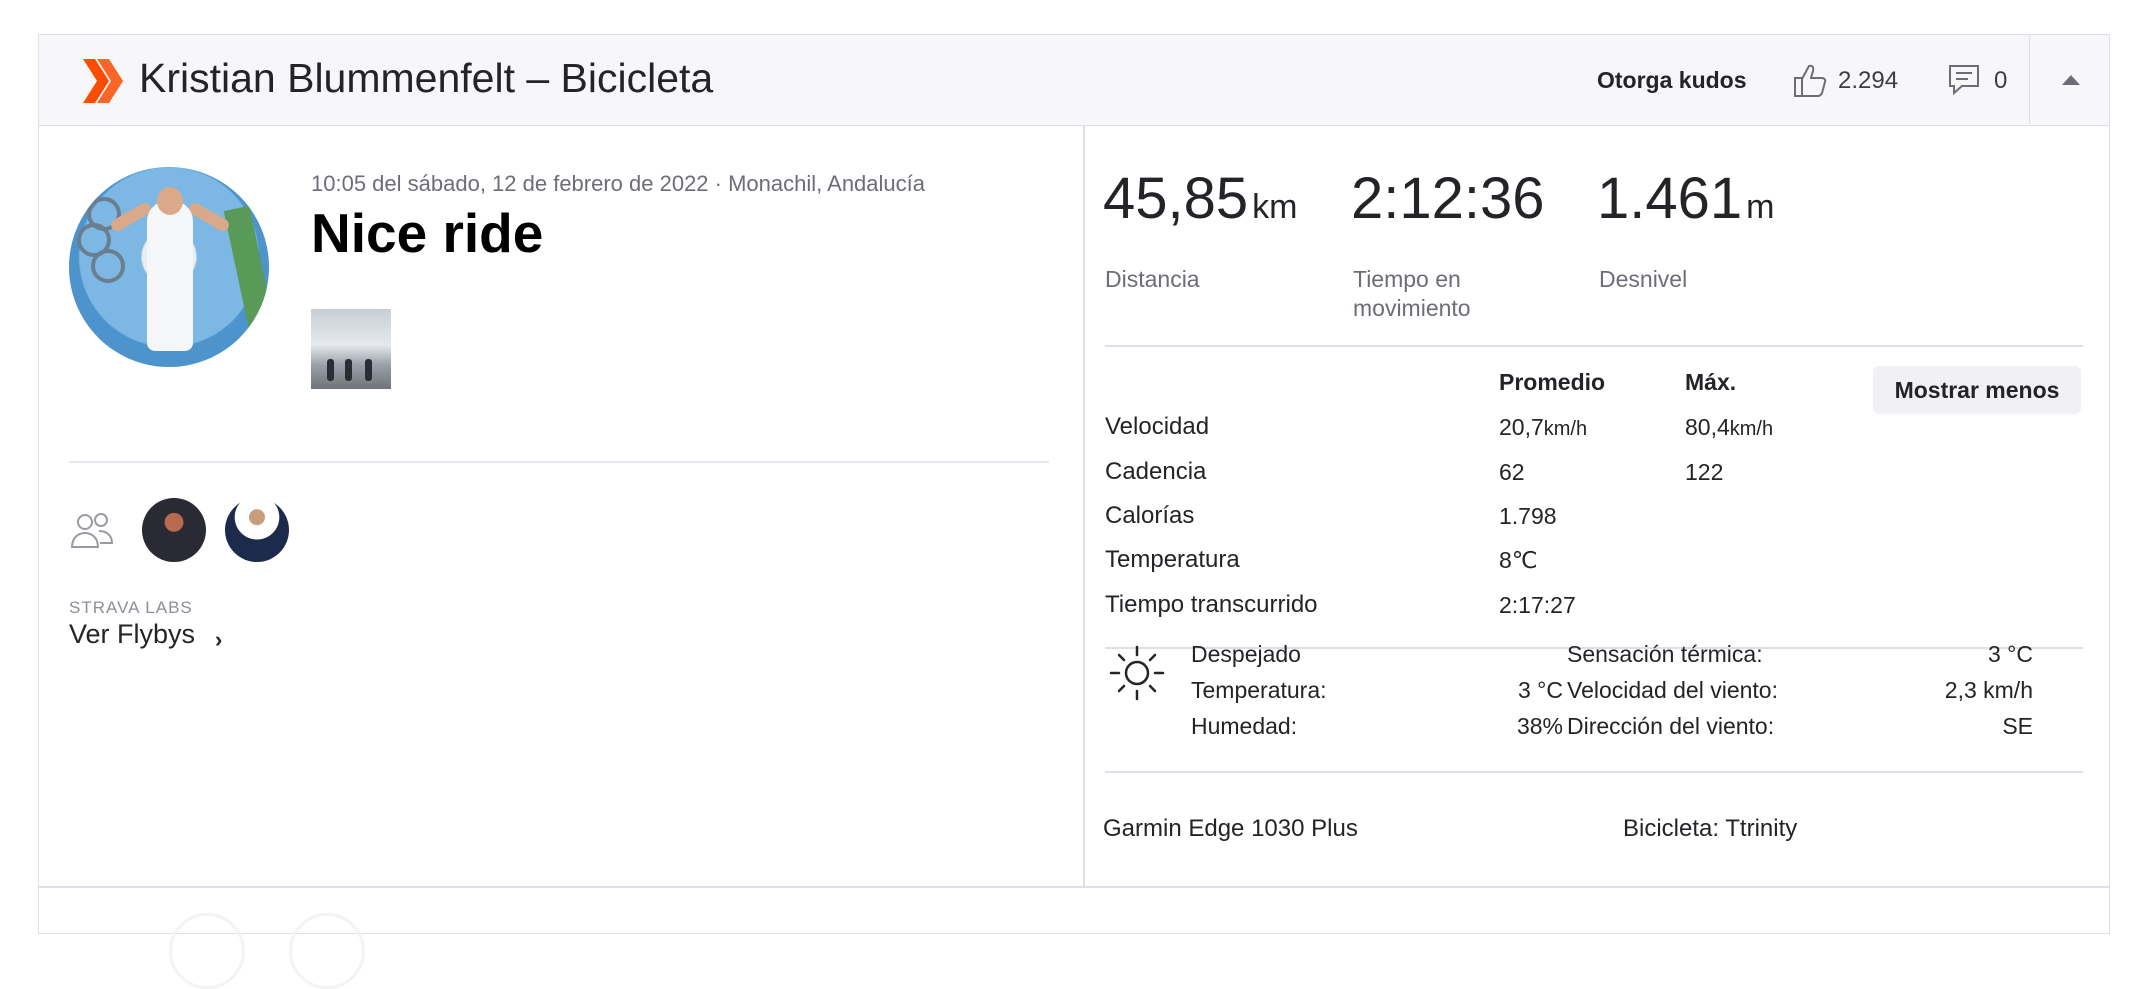 This screenshot has height=989, width=2156. Describe the element at coordinates (131, 607) in the screenshot. I see `strava-labs-label: STRAVA LABS` at that location.